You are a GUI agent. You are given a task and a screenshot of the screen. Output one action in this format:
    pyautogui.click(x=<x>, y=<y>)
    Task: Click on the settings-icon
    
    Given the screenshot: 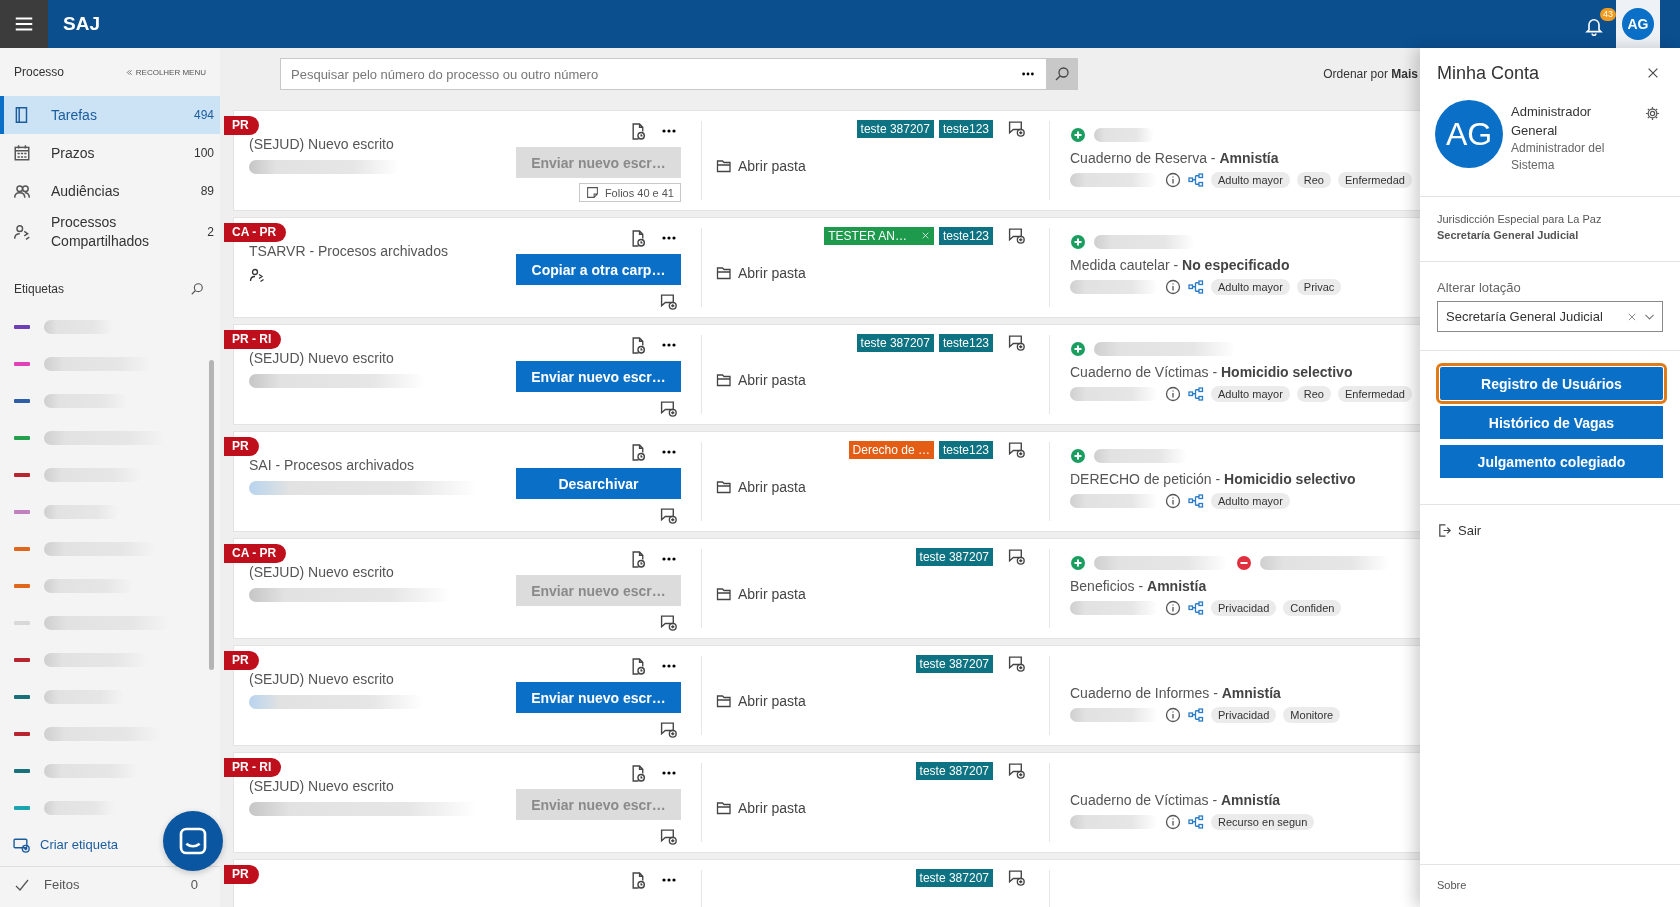 What is the action you would take?
    pyautogui.click(x=1652, y=113)
    